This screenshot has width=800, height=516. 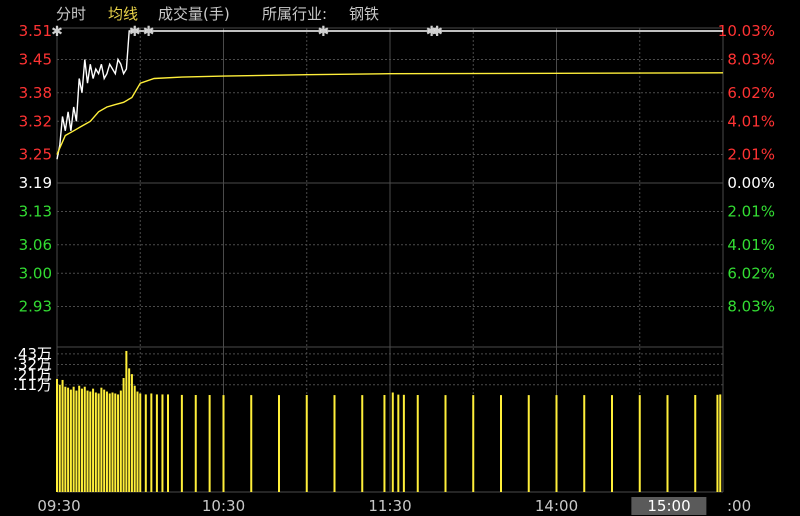 What do you see at coordinates (35, 60) in the screenshot?
I see `price-tick-label: 3.45` at bounding box center [35, 60].